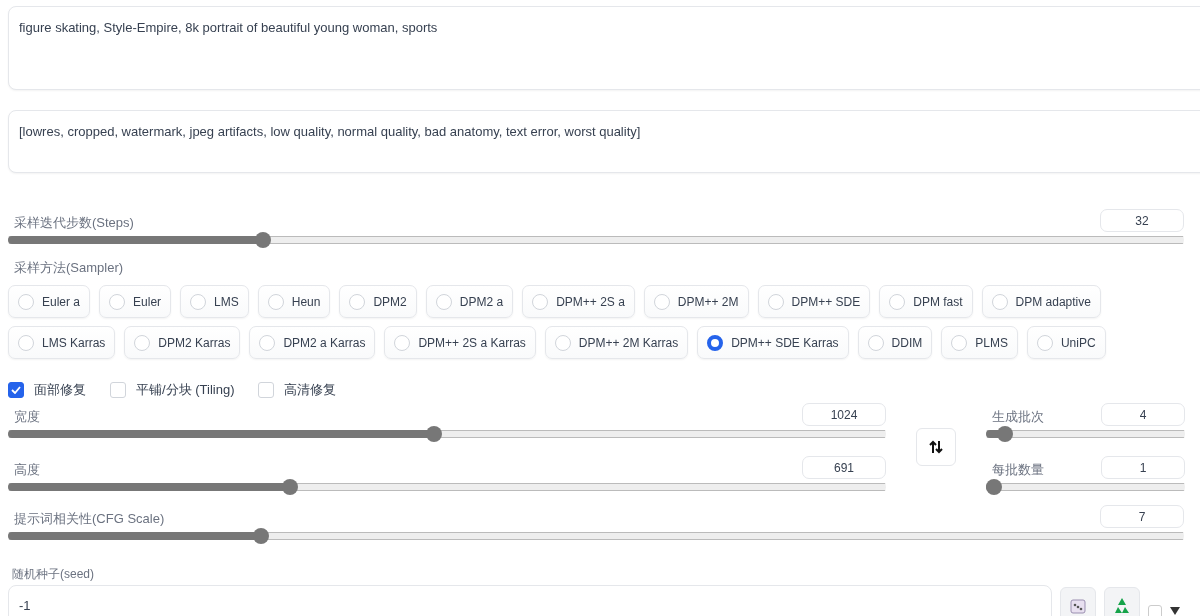  What do you see at coordinates (182, 342) in the screenshot?
I see `sampler-option: DPM2 Karras` at bounding box center [182, 342].